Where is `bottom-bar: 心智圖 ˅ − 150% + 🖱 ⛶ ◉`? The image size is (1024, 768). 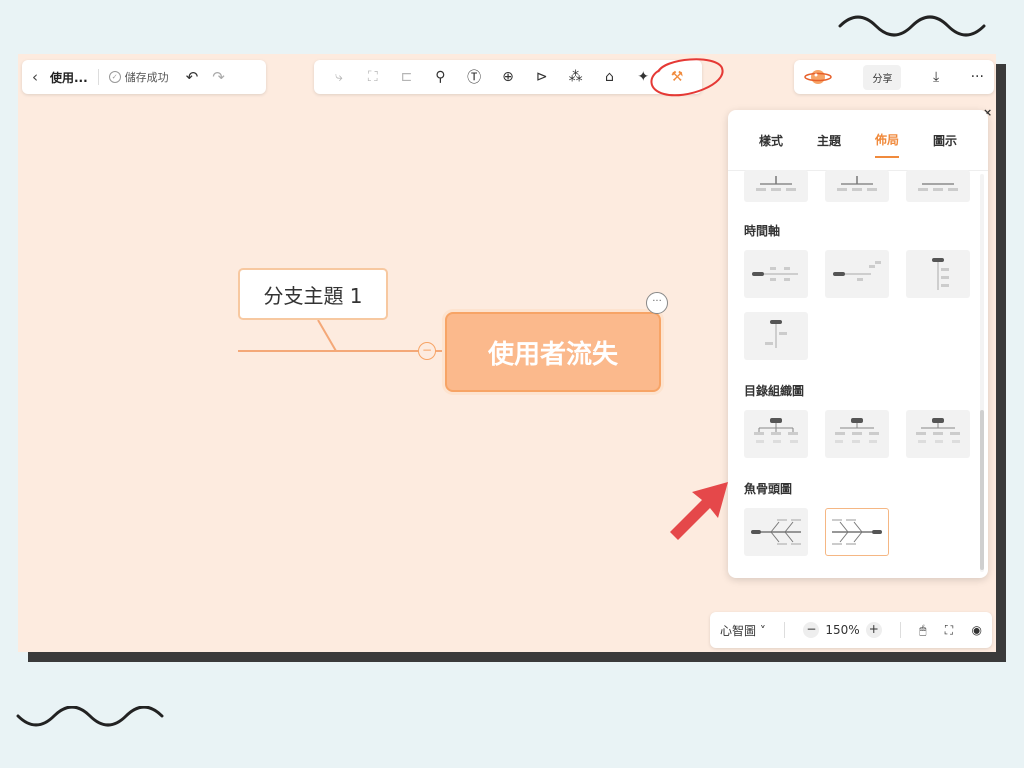 bottom-bar: 心智圖 ˅ − 150% + 🖱 ⛶ ◉ is located at coordinates (851, 630).